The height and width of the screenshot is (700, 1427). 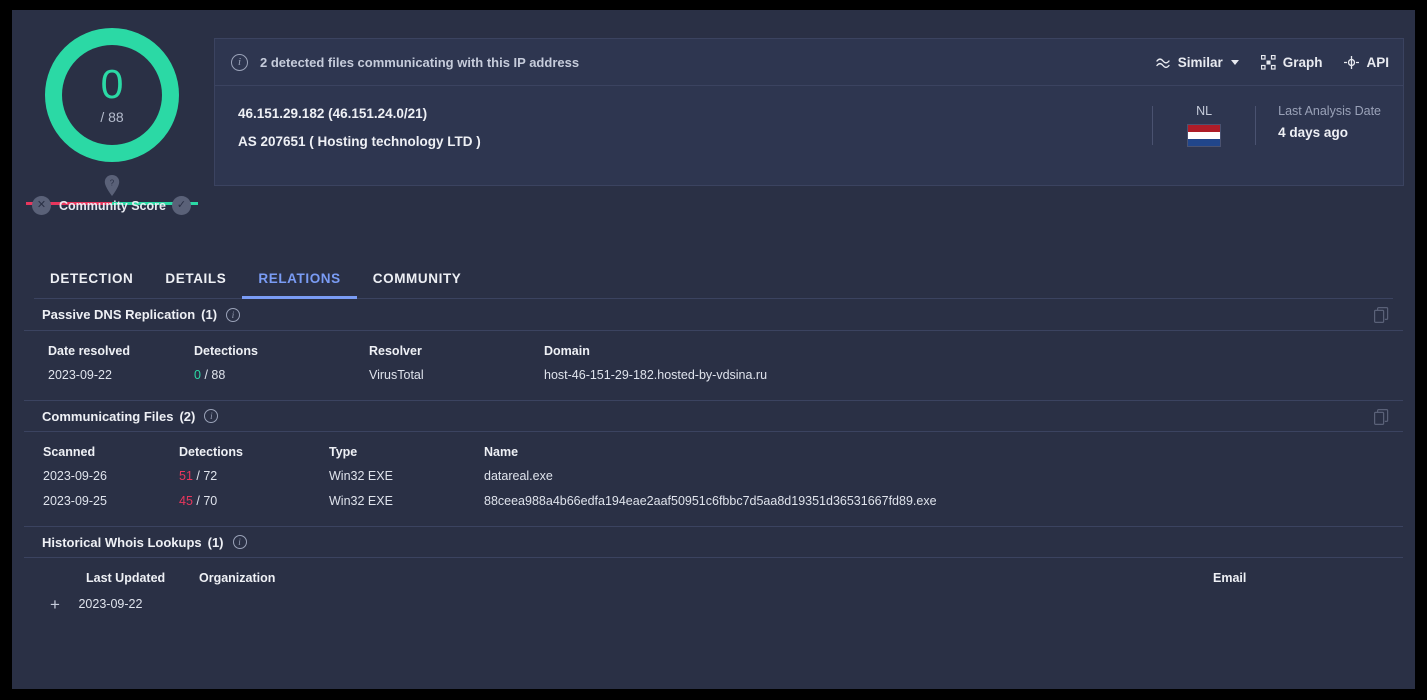 I want to click on last-analysis-label: Last Analysis Date, so click(x=1329, y=111).